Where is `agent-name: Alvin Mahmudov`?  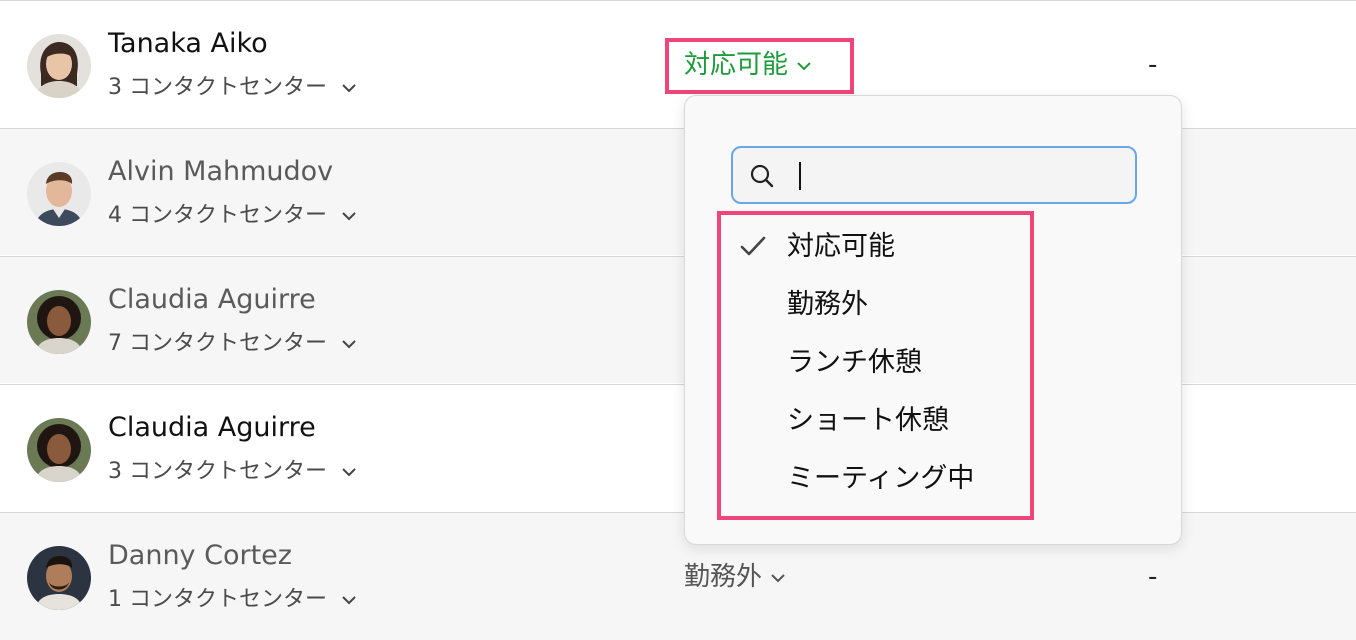
agent-name: Alvin Mahmudov is located at coordinates (221, 171).